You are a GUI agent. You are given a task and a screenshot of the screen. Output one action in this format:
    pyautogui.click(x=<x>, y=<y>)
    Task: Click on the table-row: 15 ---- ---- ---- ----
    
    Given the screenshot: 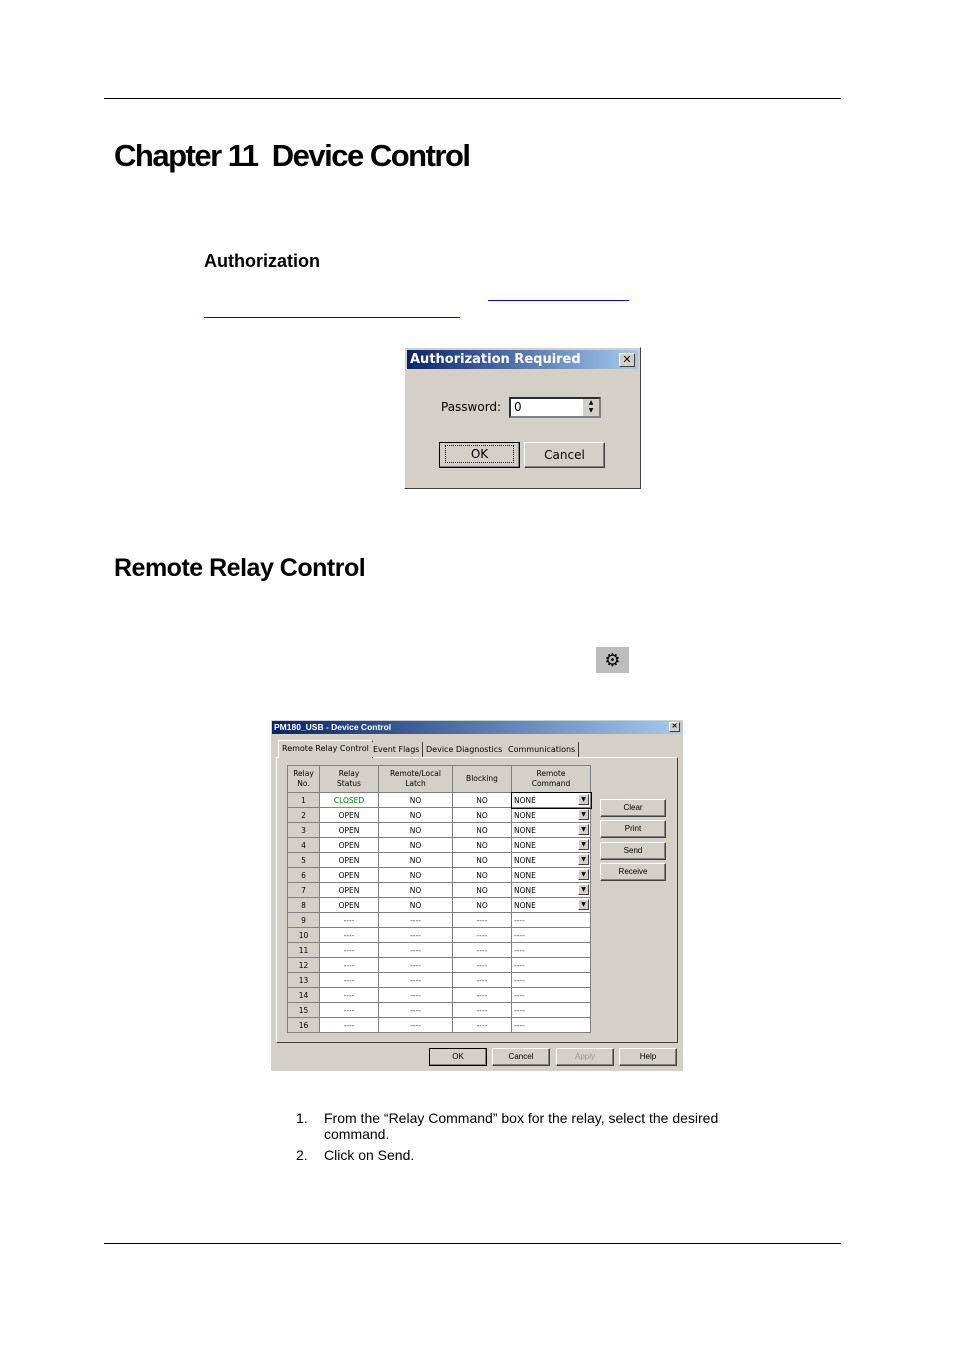 What is the action you would take?
    pyautogui.click(x=439, y=1010)
    